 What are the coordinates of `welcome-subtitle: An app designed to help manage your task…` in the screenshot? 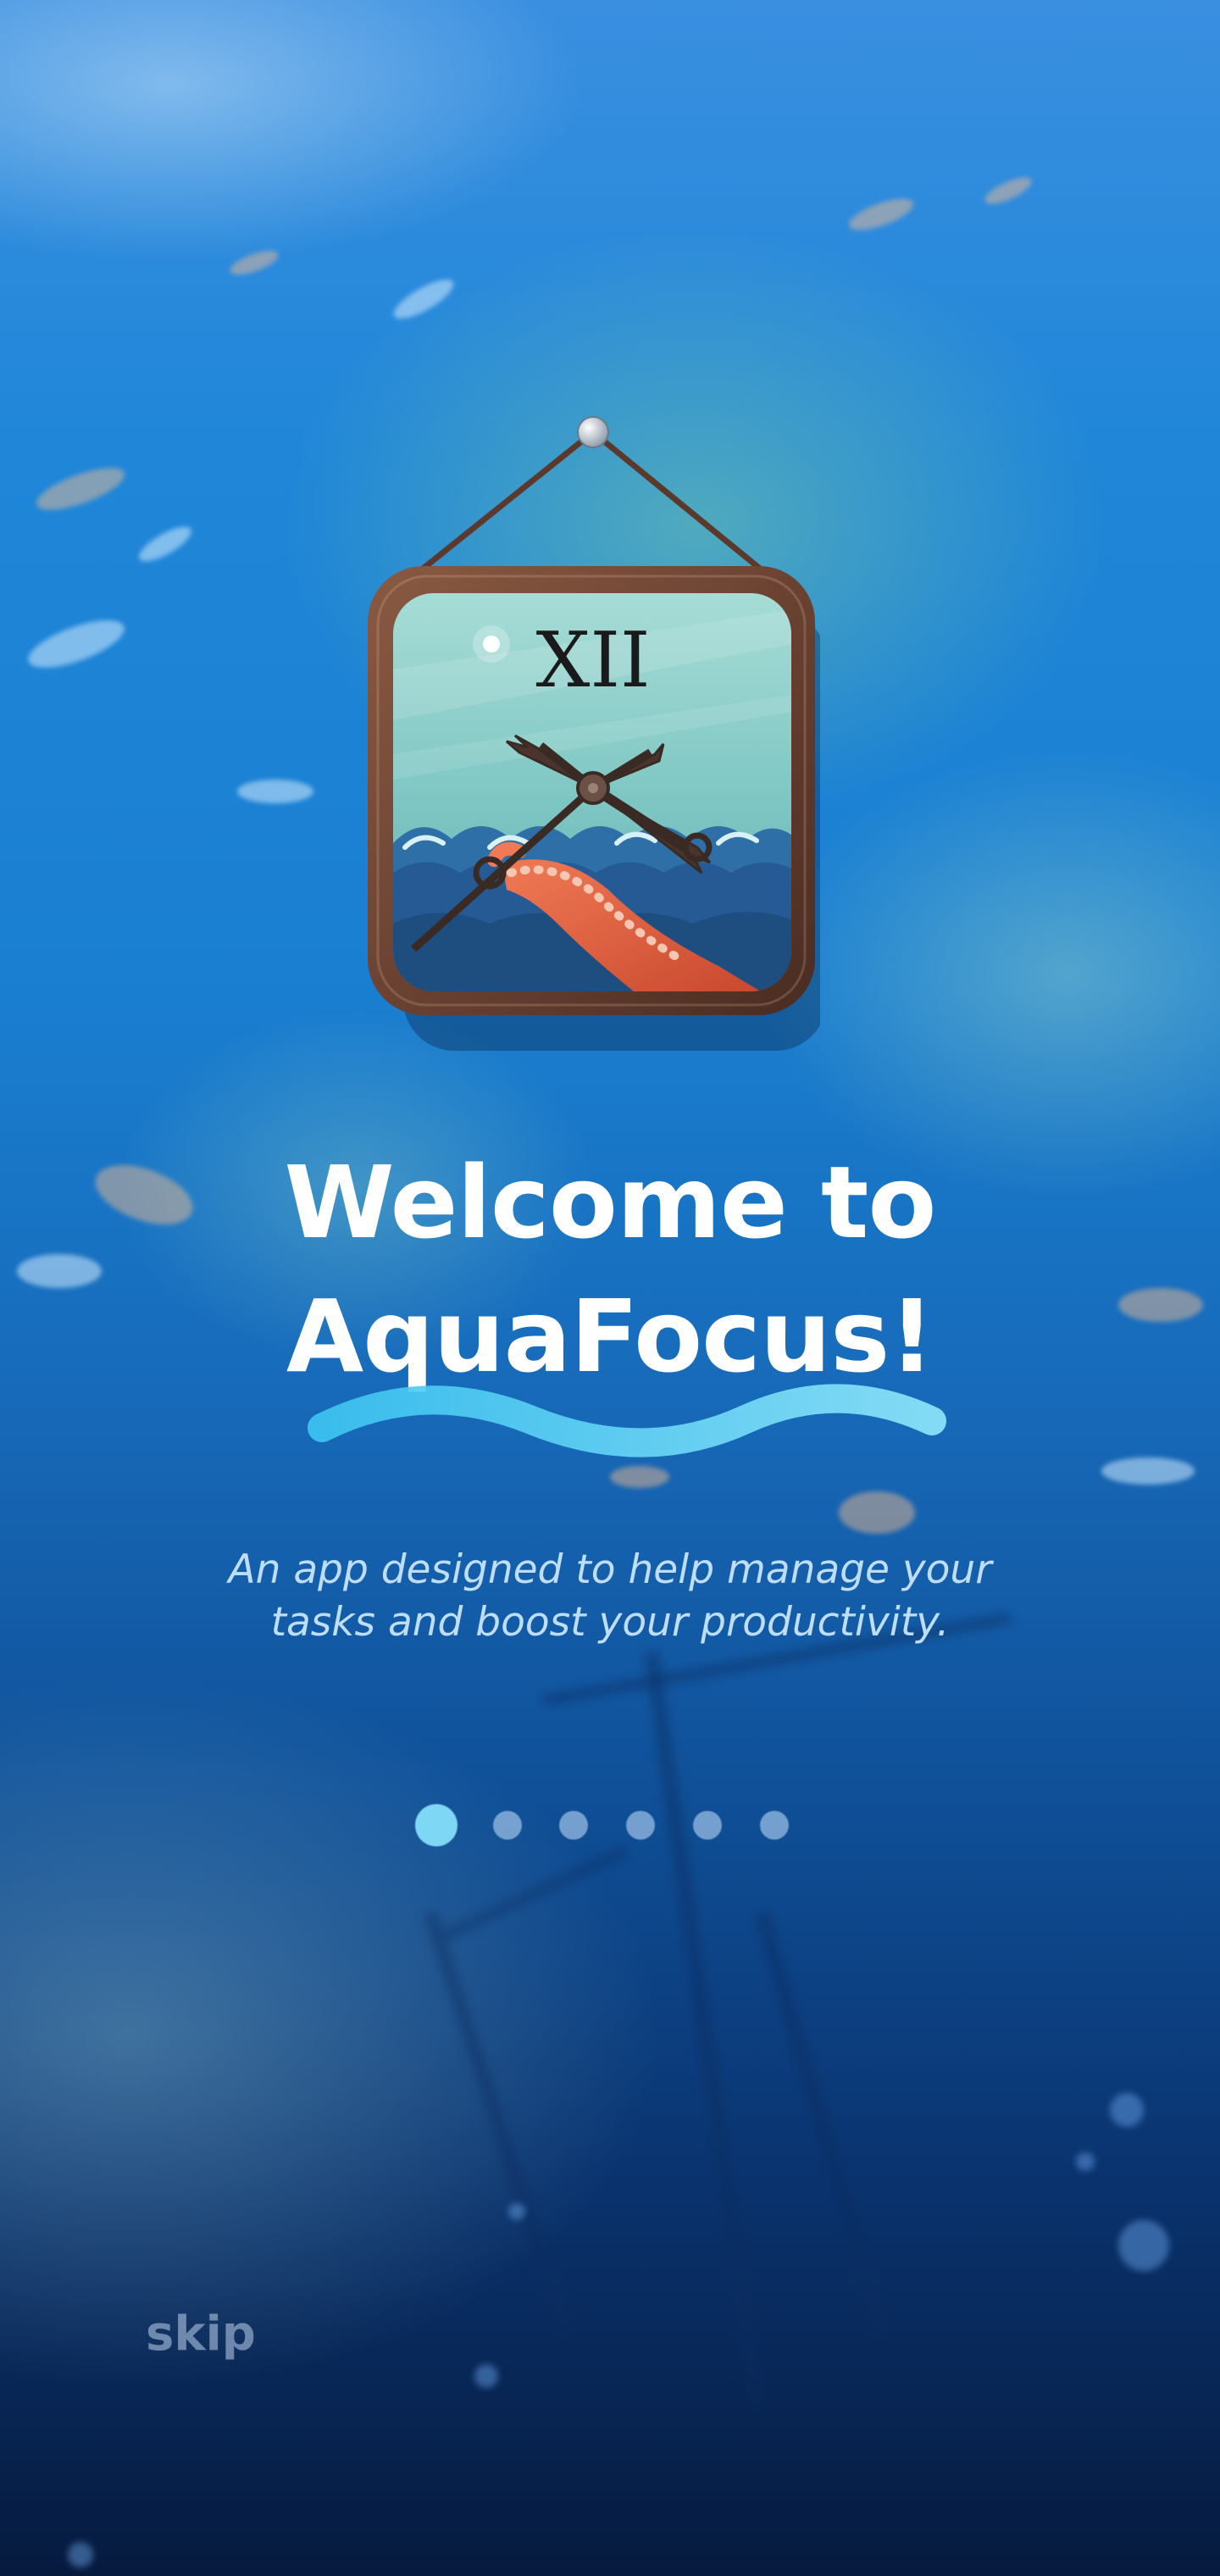 It's located at (610, 1596).